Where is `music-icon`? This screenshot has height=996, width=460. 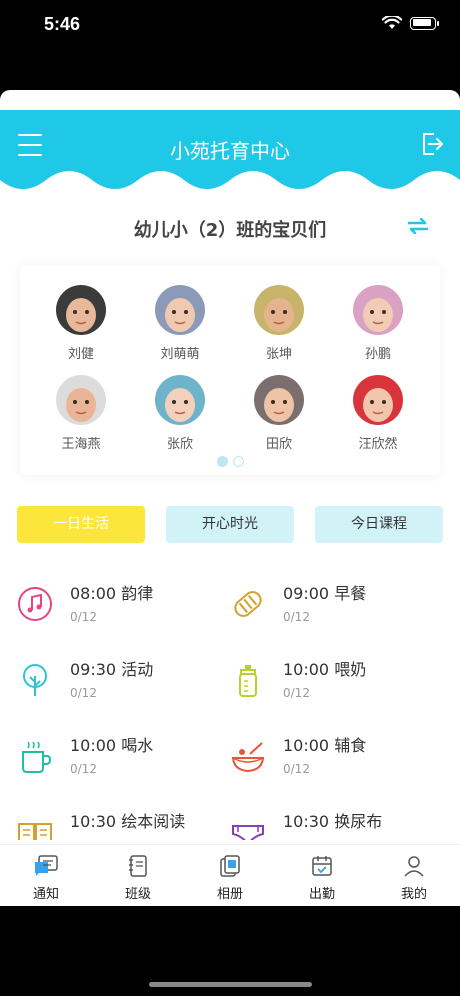
music-icon is located at coordinates (35, 604).